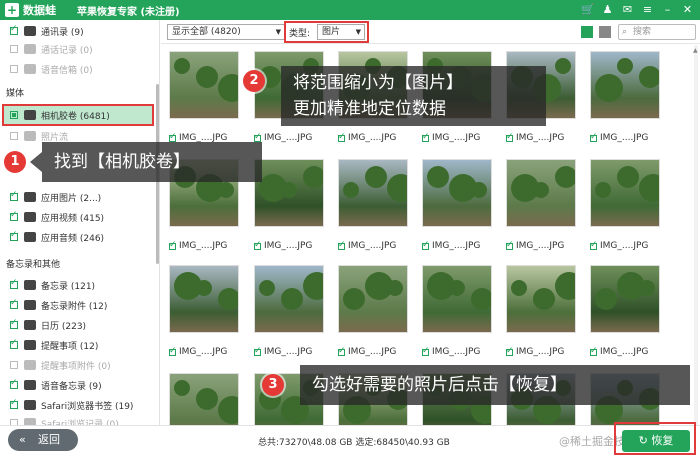 The width and height of the screenshot is (700, 455). Describe the element at coordinates (54, 345) in the screenshot. I see `sidebar-item-reminders: 提醒事项 (12)` at that location.